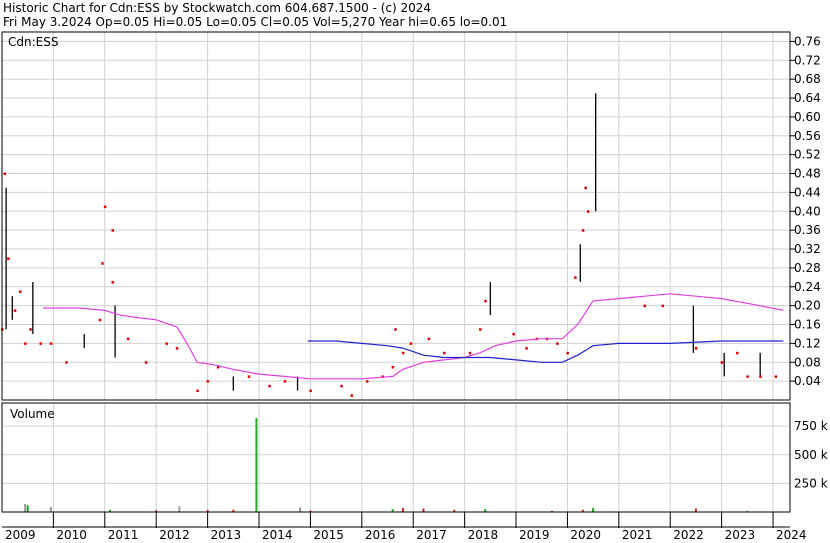 The image size is (830, 543). What do you see at coordinates (807, 325) in the screenshot?
I see `price-tick-label: 0.16` at bounding box center [807, 325].